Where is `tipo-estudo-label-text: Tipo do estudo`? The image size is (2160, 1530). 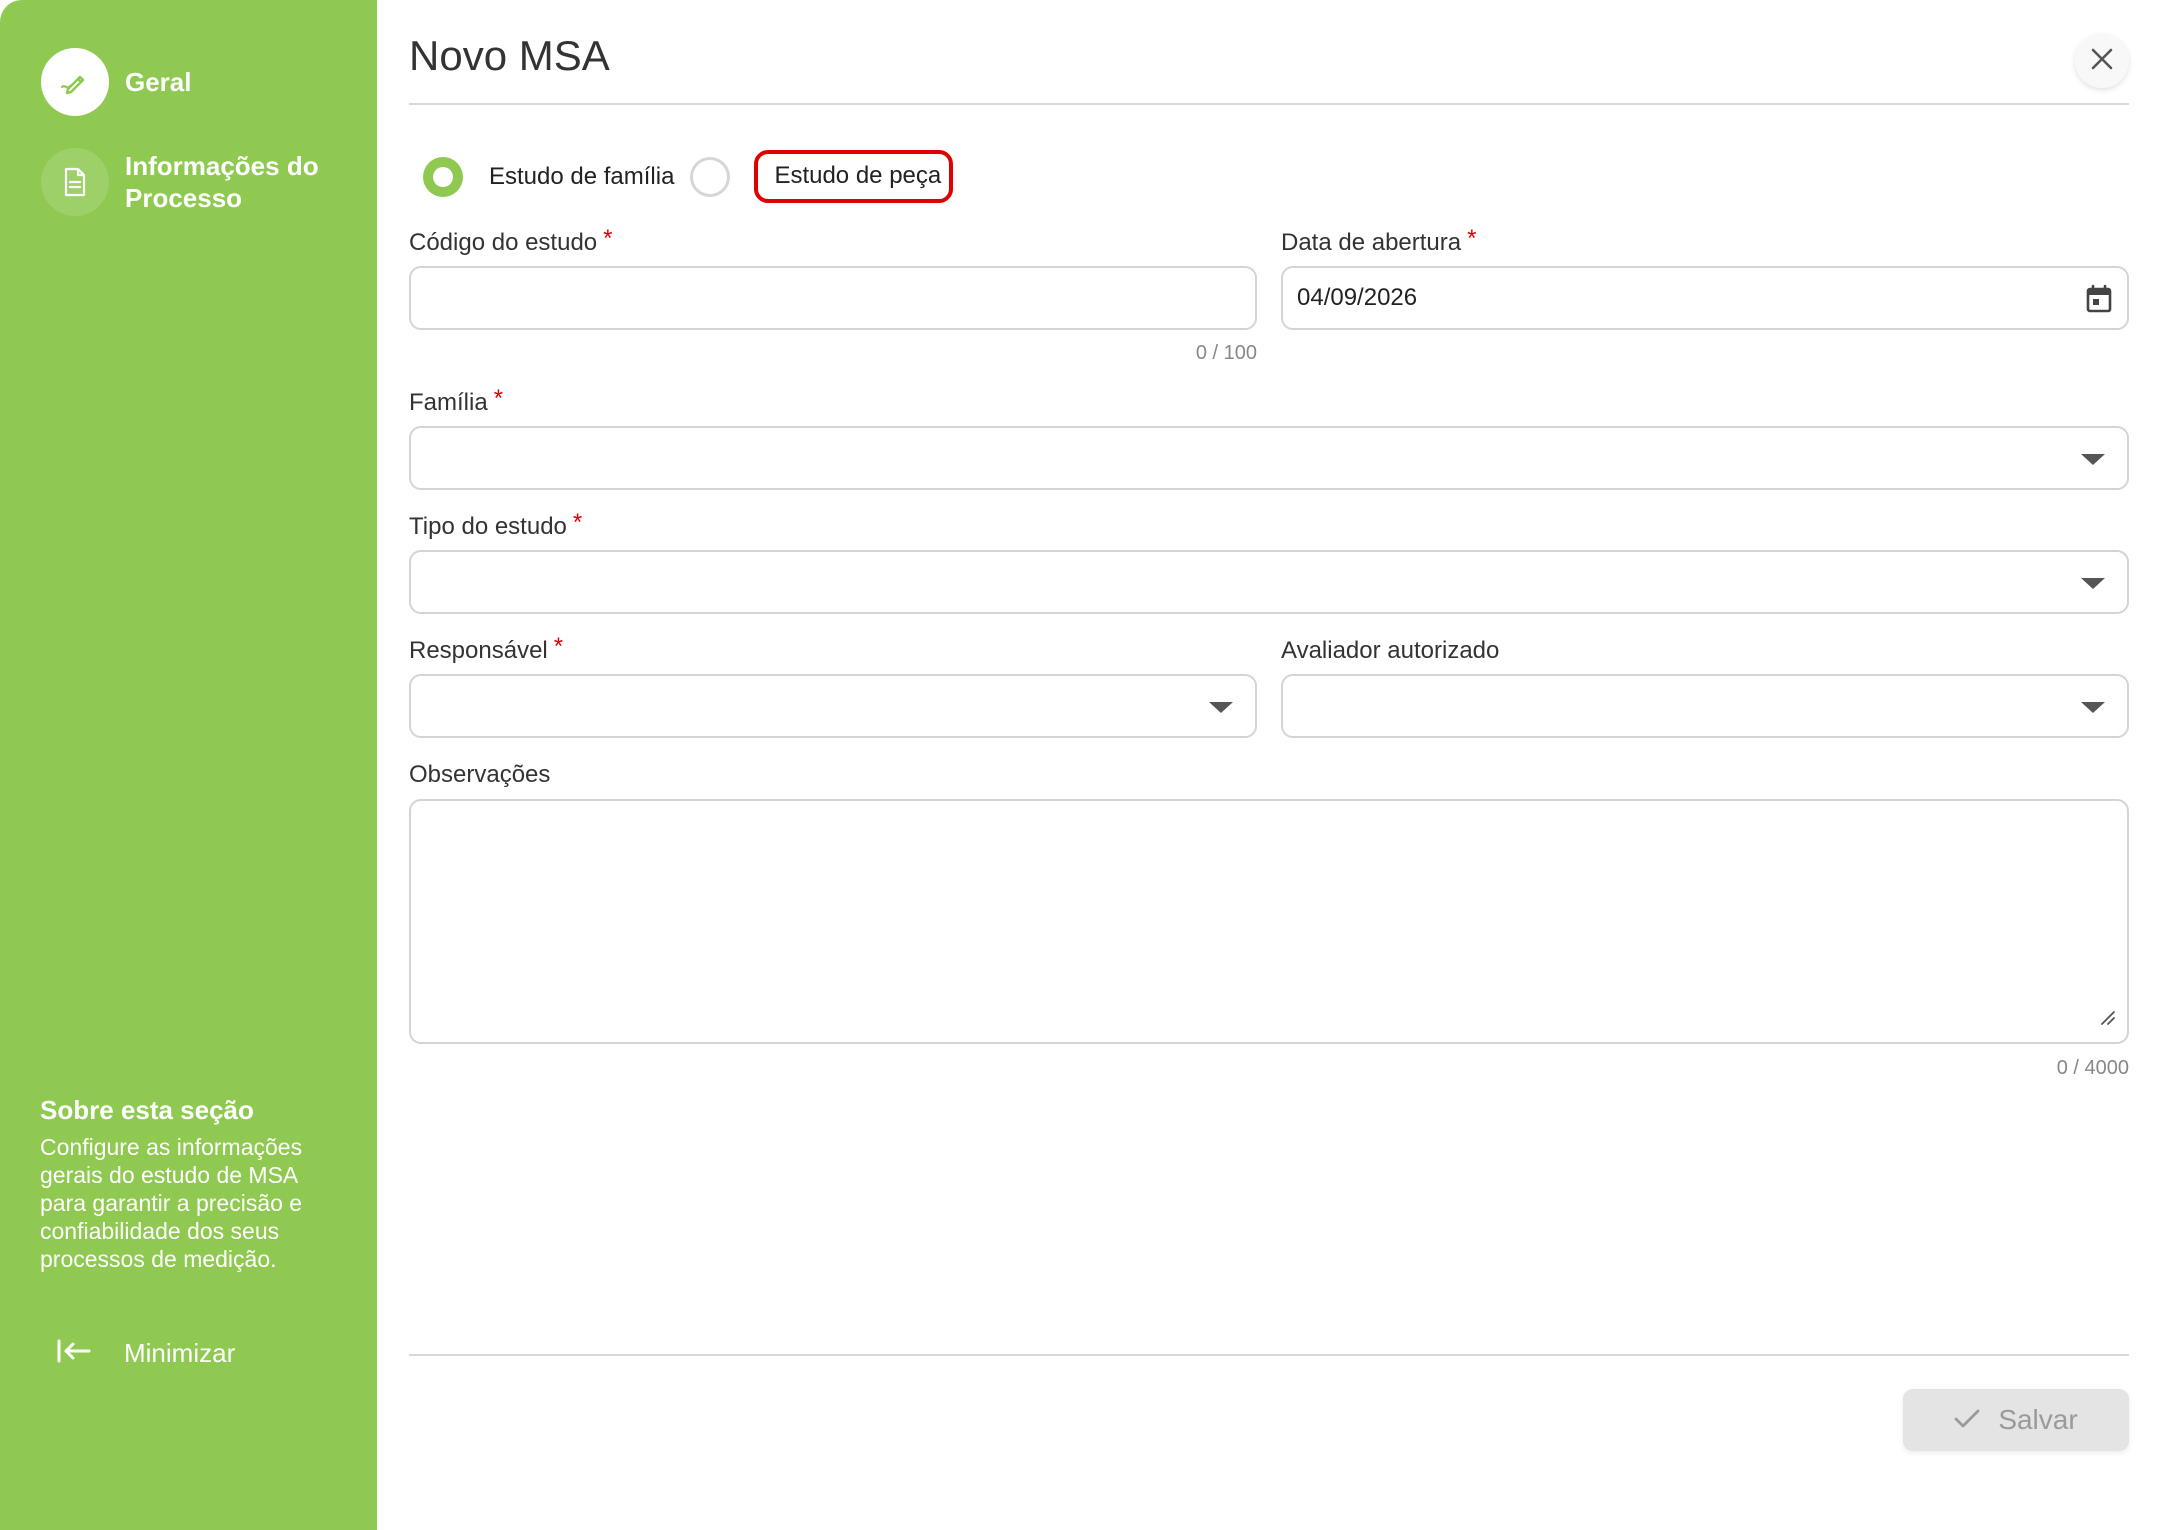 tipo-estudo-label-text: Tipo do estudo is located at coordinates (488, 526).